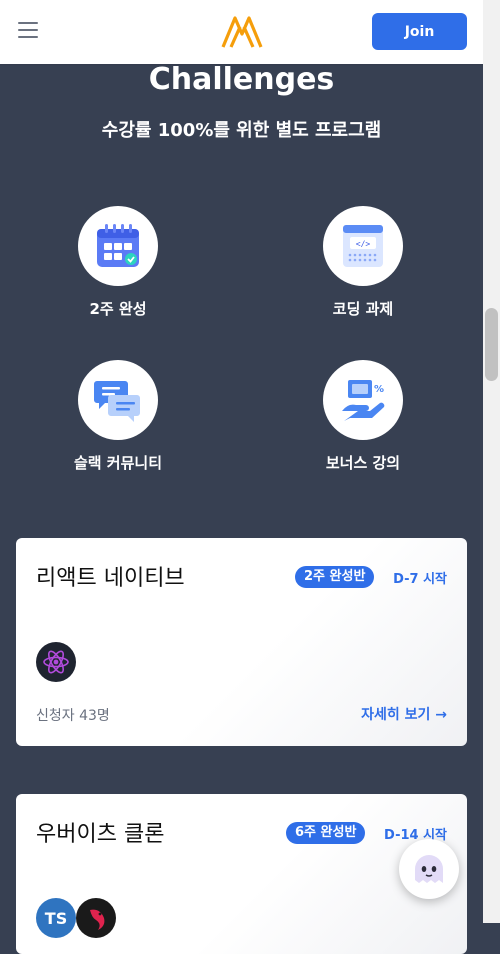  I want to click on scrollbar, so click(491, 461).